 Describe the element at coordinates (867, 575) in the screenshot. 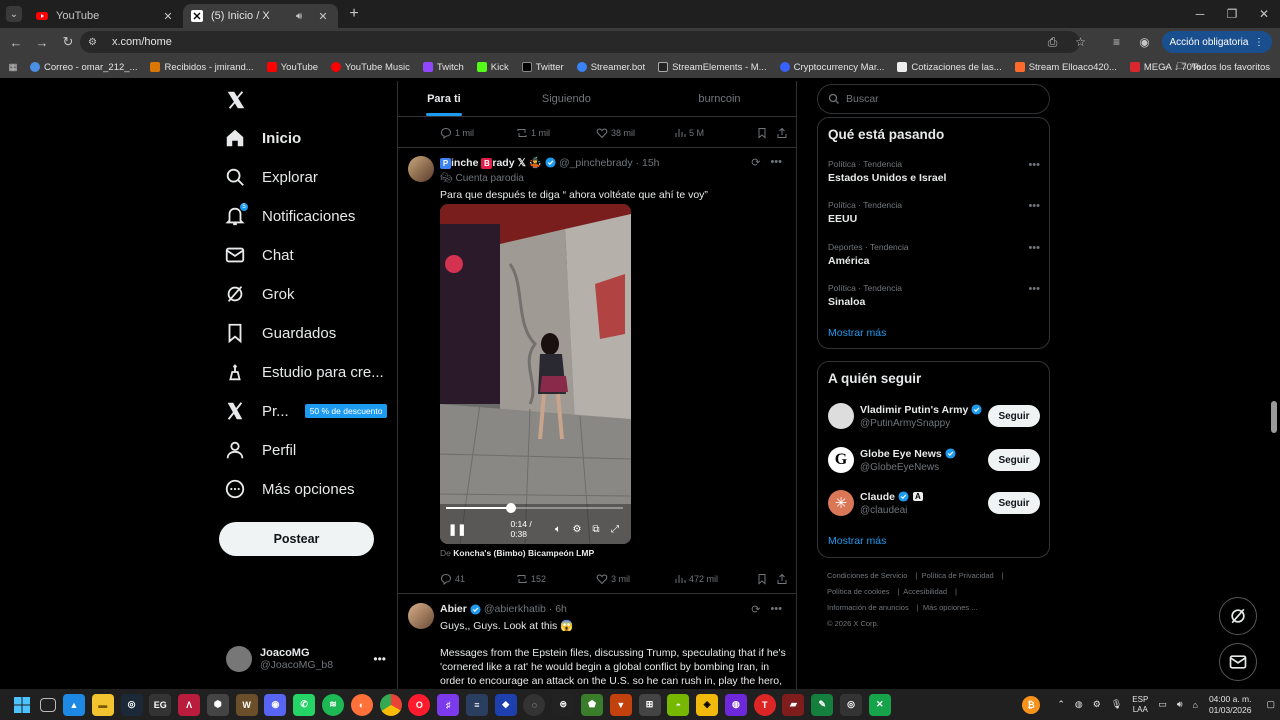

I see `footer-link: Condiciones de Servicio` at that location.